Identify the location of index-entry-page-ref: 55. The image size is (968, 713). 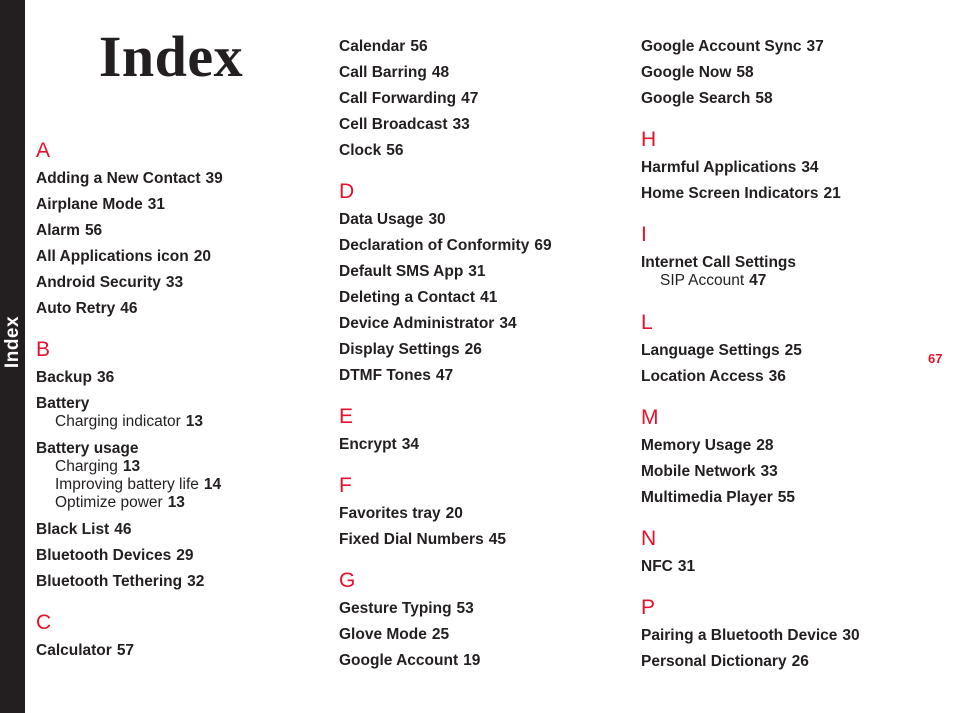
(786, 497).